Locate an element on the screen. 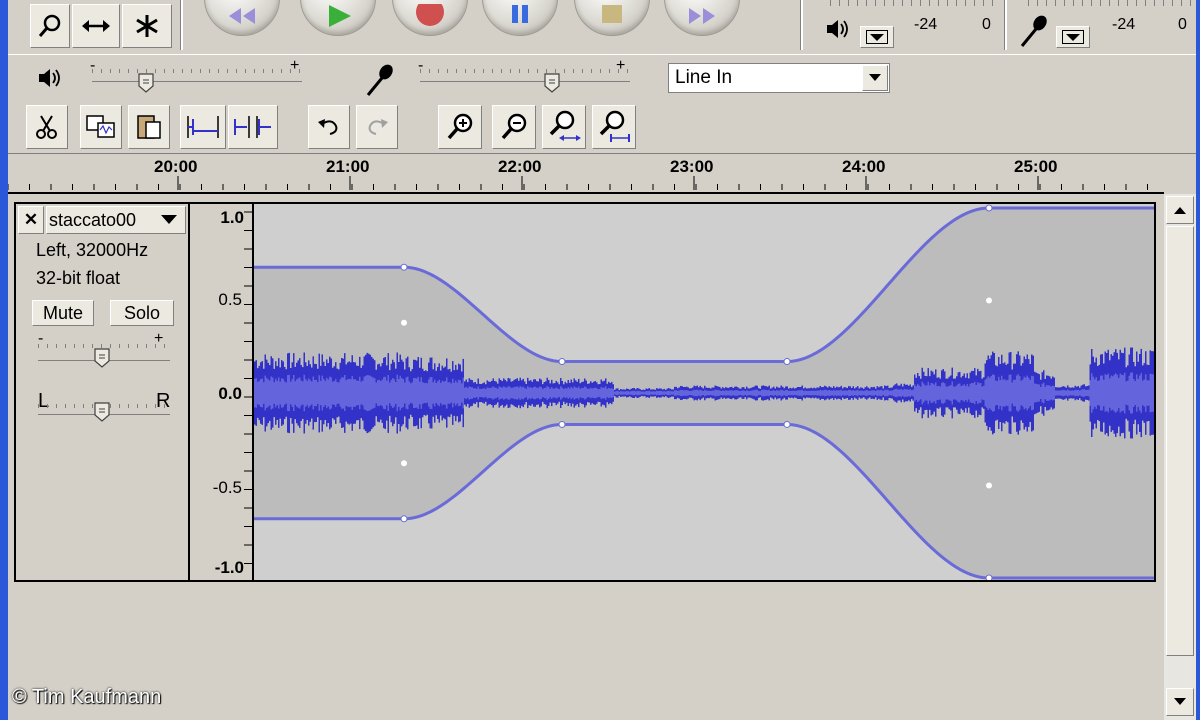 The height and width of the screenshot is (720, 1200). zoom-in-icon is located at coordinates (460, 126).